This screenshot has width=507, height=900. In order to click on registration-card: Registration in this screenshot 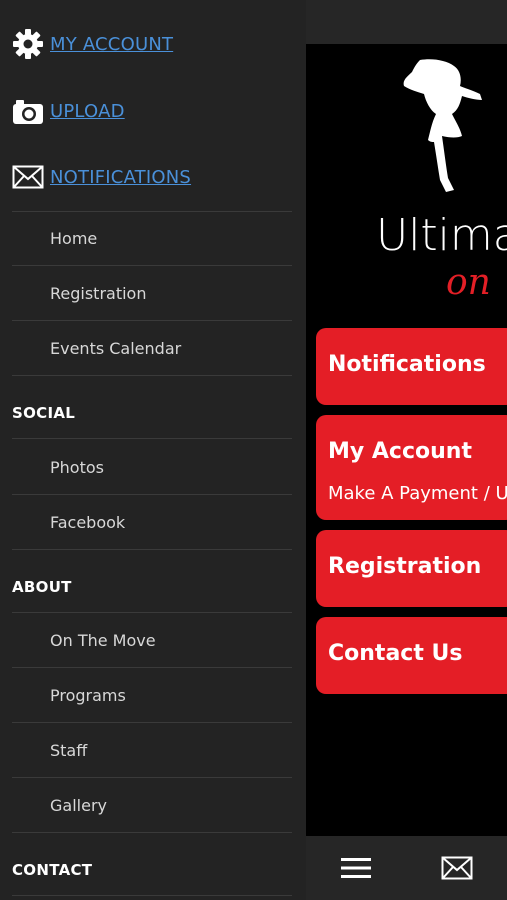, I will do `click(411, 568)`.